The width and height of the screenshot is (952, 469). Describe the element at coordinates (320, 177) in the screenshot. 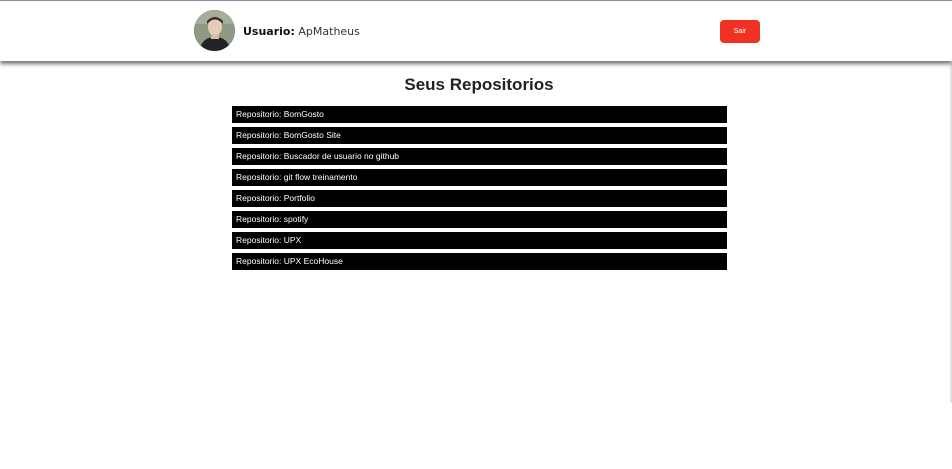

I see `repository-name: git flow treinamento` at that location.